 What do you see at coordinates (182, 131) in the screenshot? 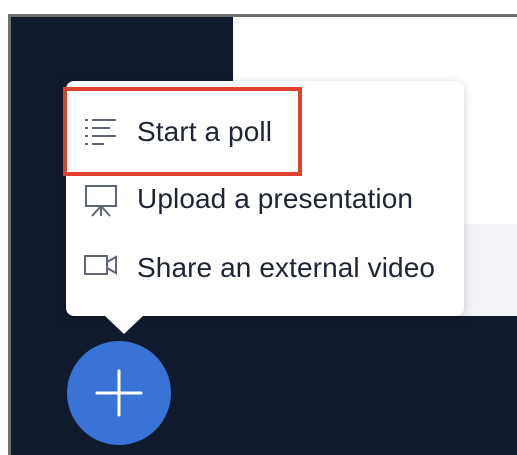
I see `highlight-annotation` at bounding box center [182, 131].